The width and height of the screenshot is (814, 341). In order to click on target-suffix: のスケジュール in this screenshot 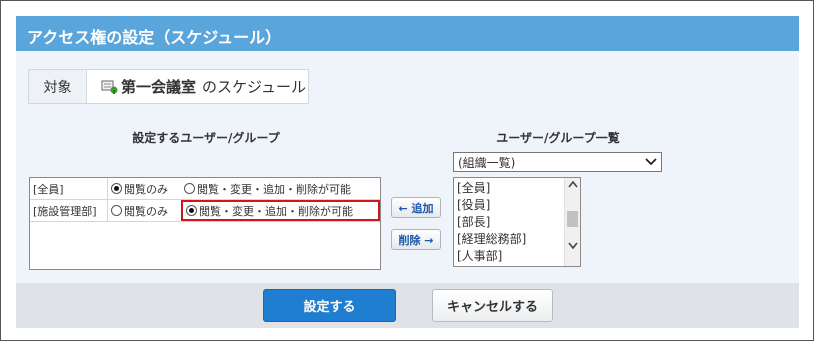, I will do `click(254, 87)`.